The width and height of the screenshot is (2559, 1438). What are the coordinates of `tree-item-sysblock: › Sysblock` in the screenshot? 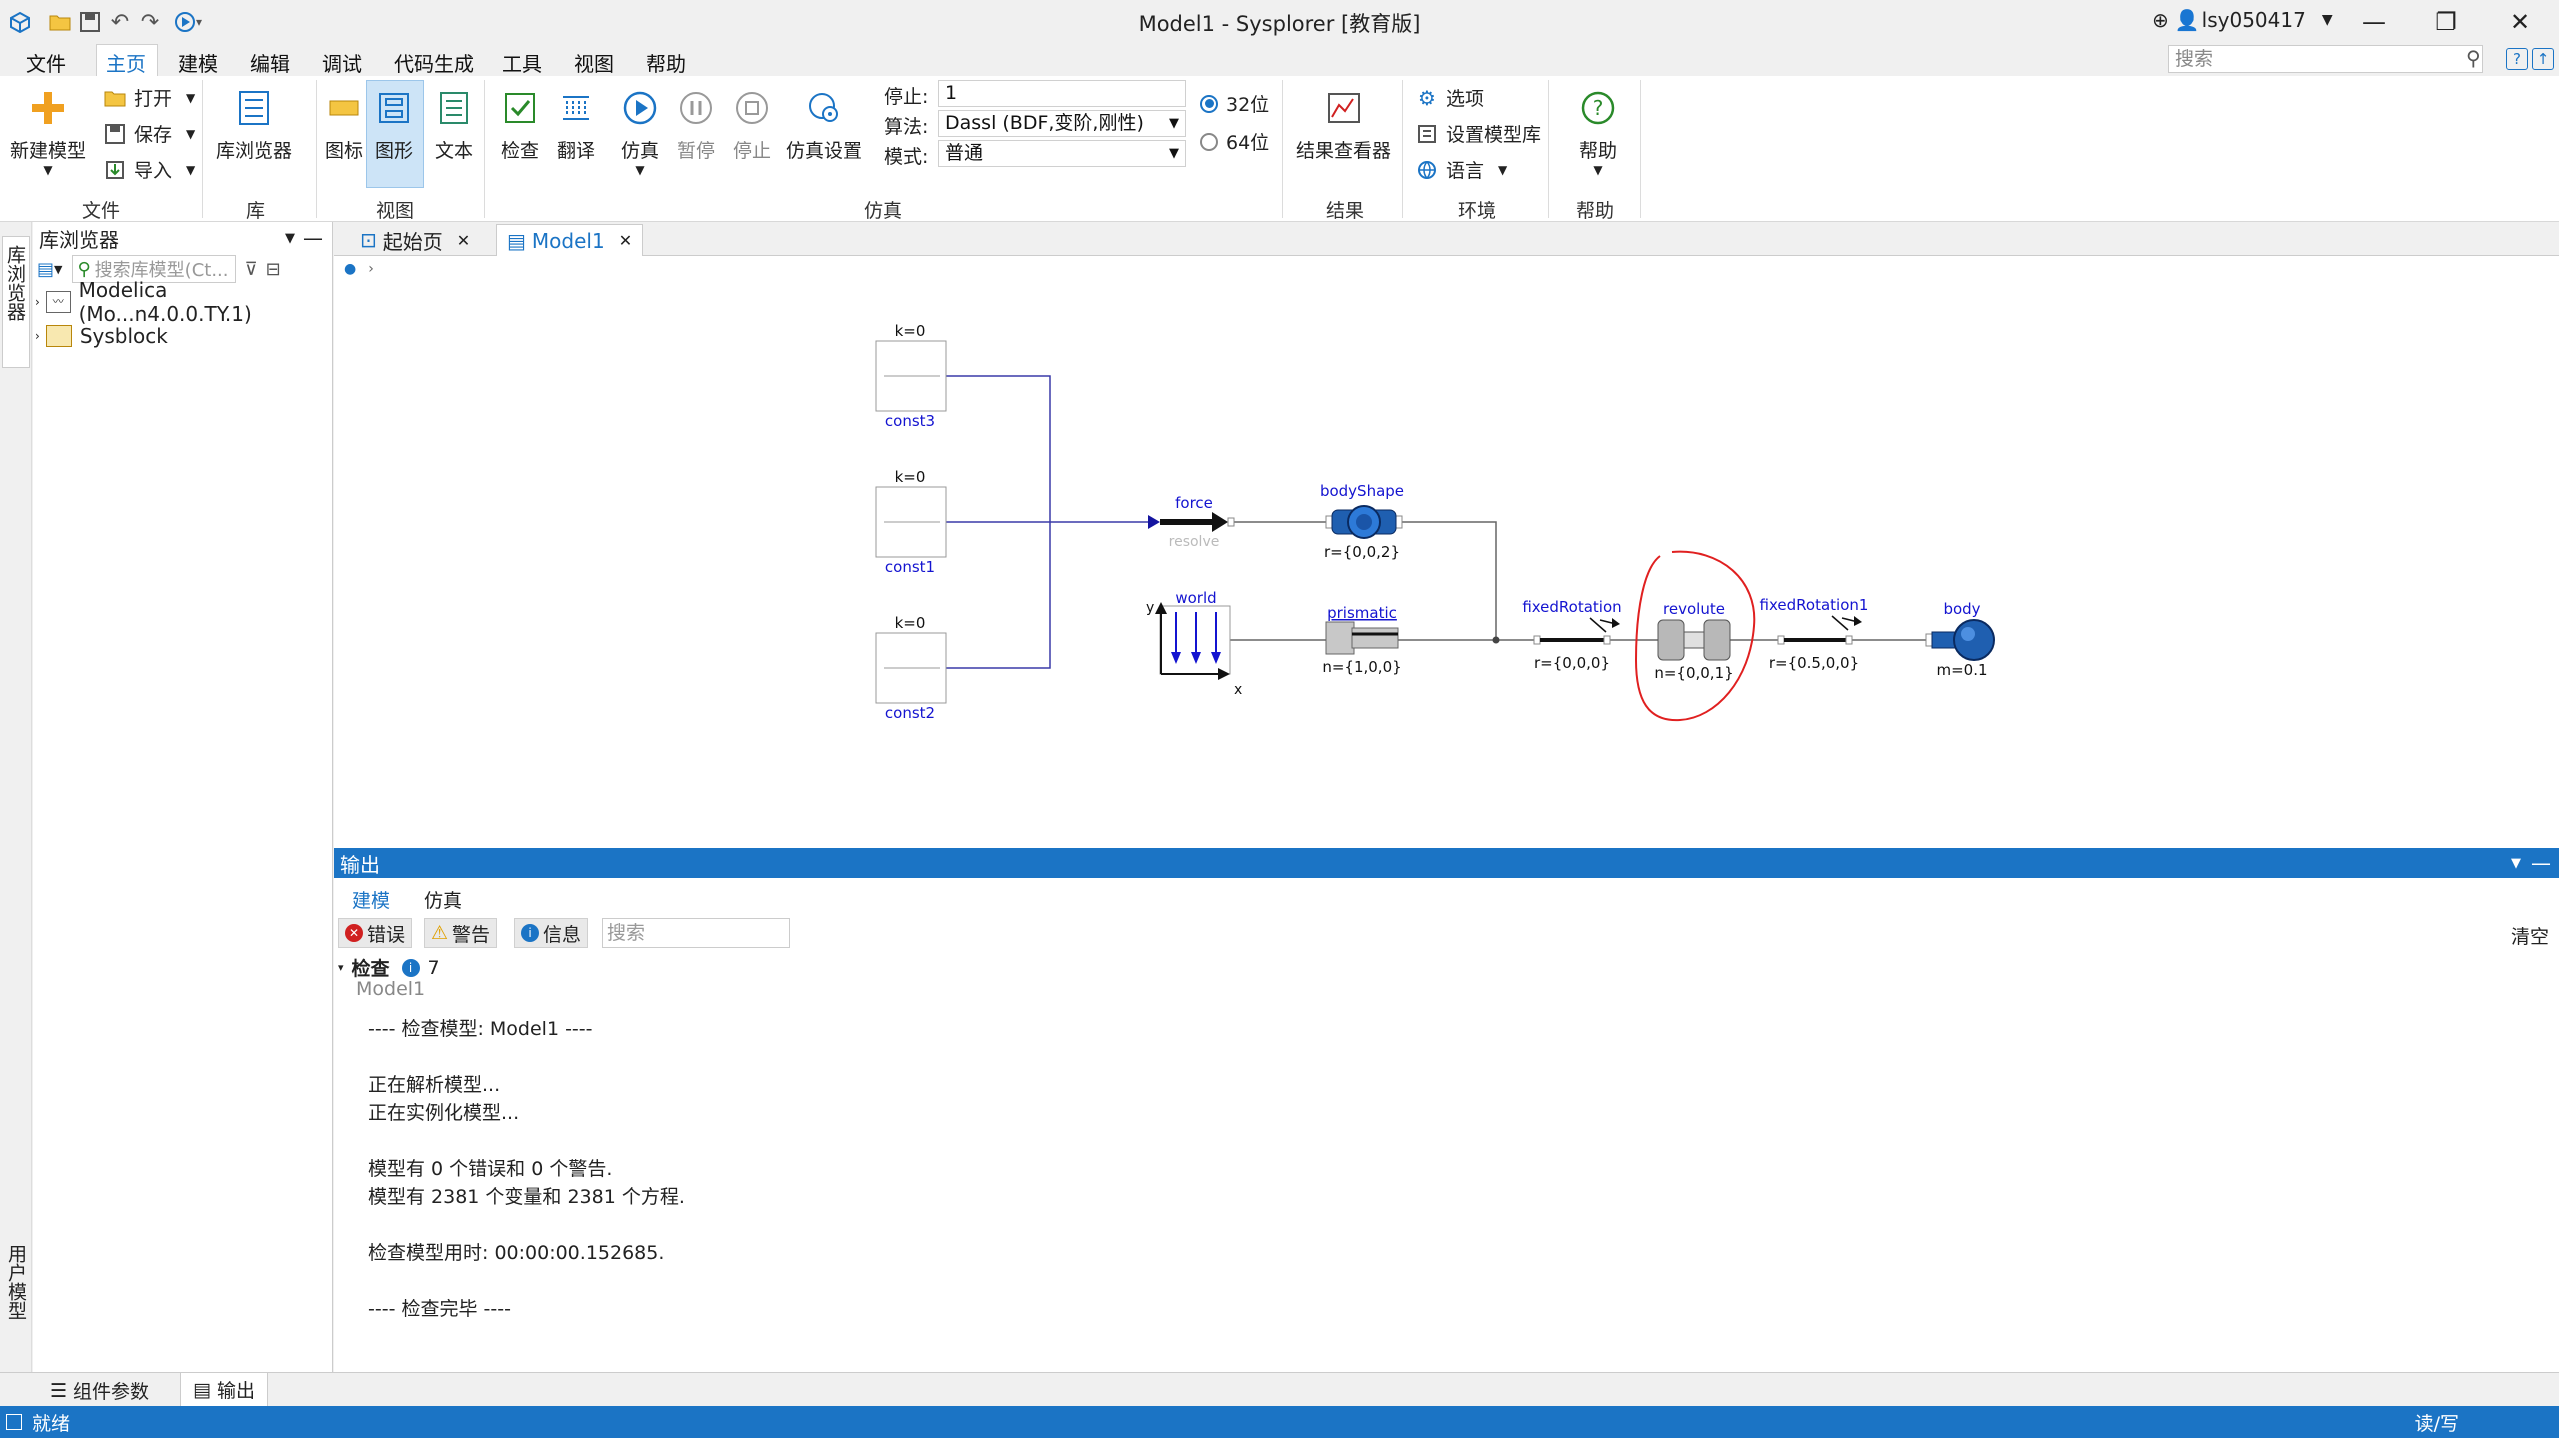 It's located at (183, 336).